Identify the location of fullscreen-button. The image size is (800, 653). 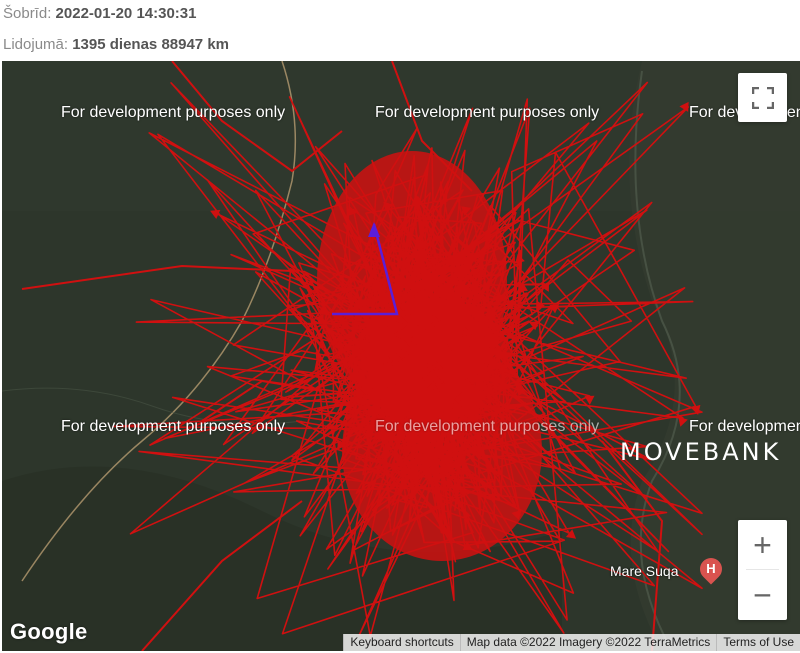
(762, 97).